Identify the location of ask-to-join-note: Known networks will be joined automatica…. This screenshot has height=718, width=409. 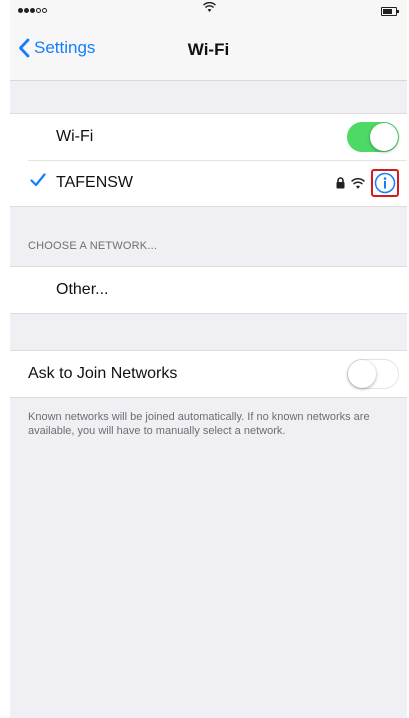
(199, 424).